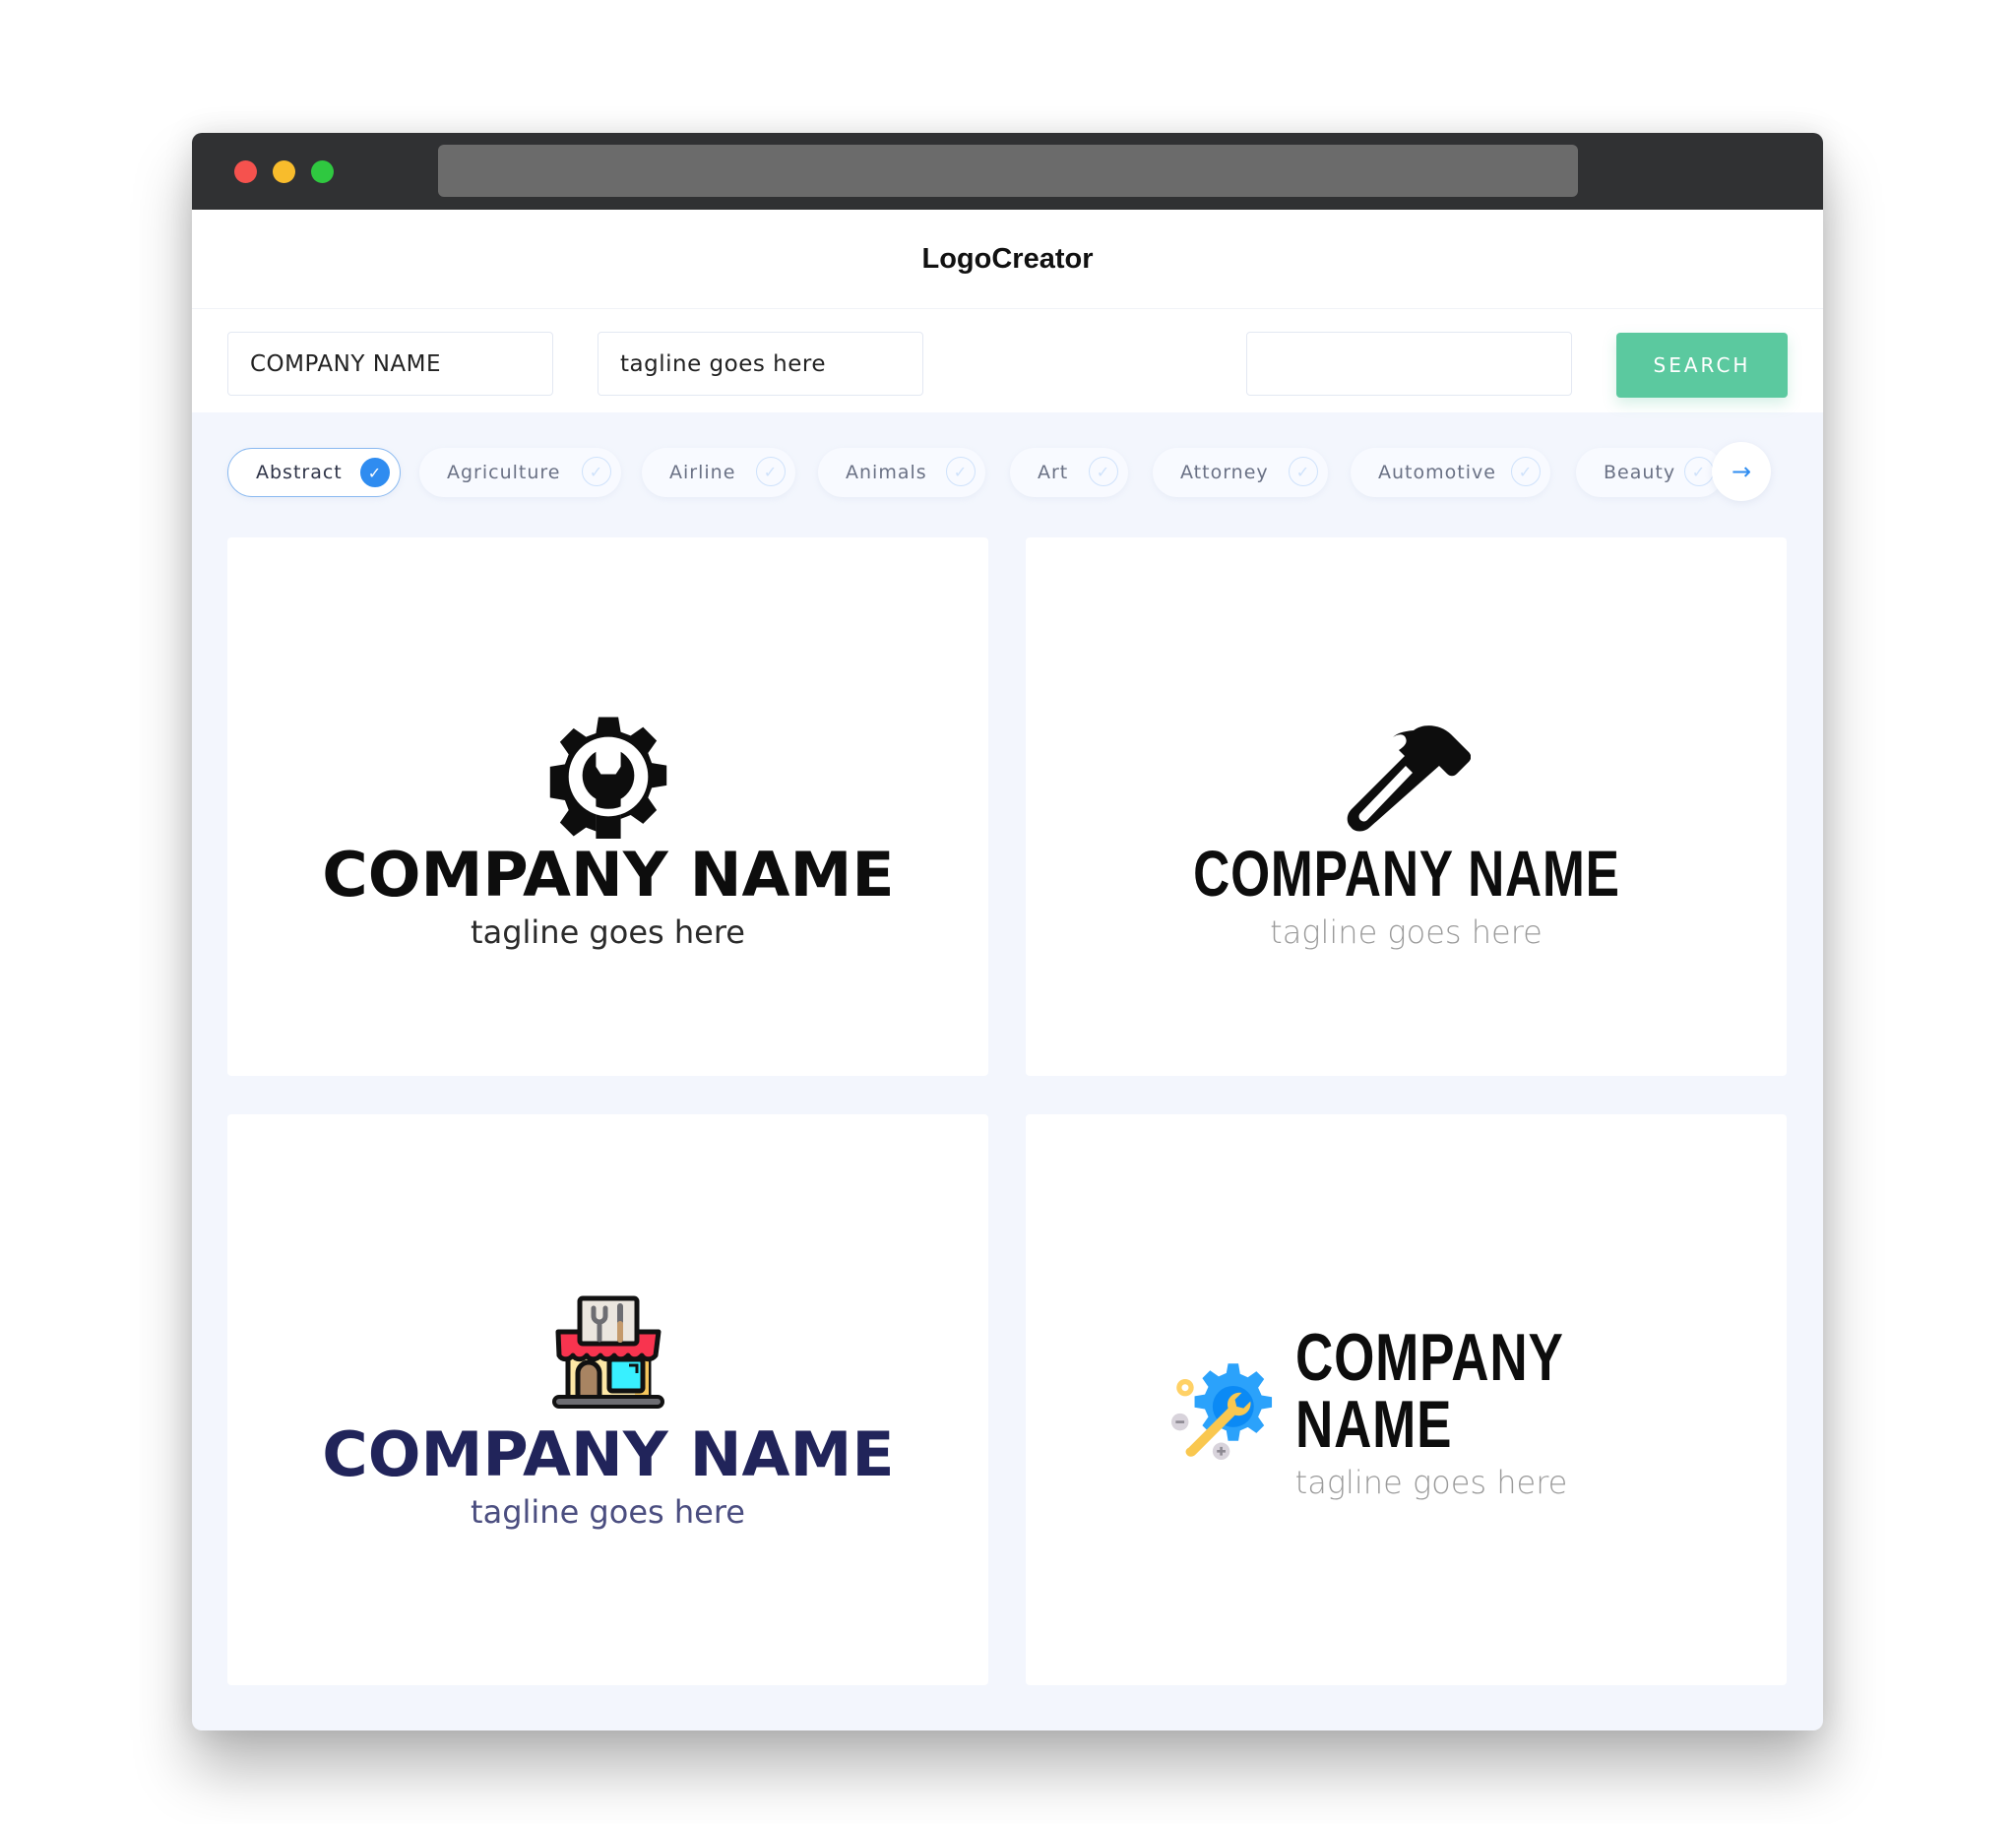 This screenshot has width=2016, height=1824. I want to click on gear-wrench-icon, so click(607, 778).